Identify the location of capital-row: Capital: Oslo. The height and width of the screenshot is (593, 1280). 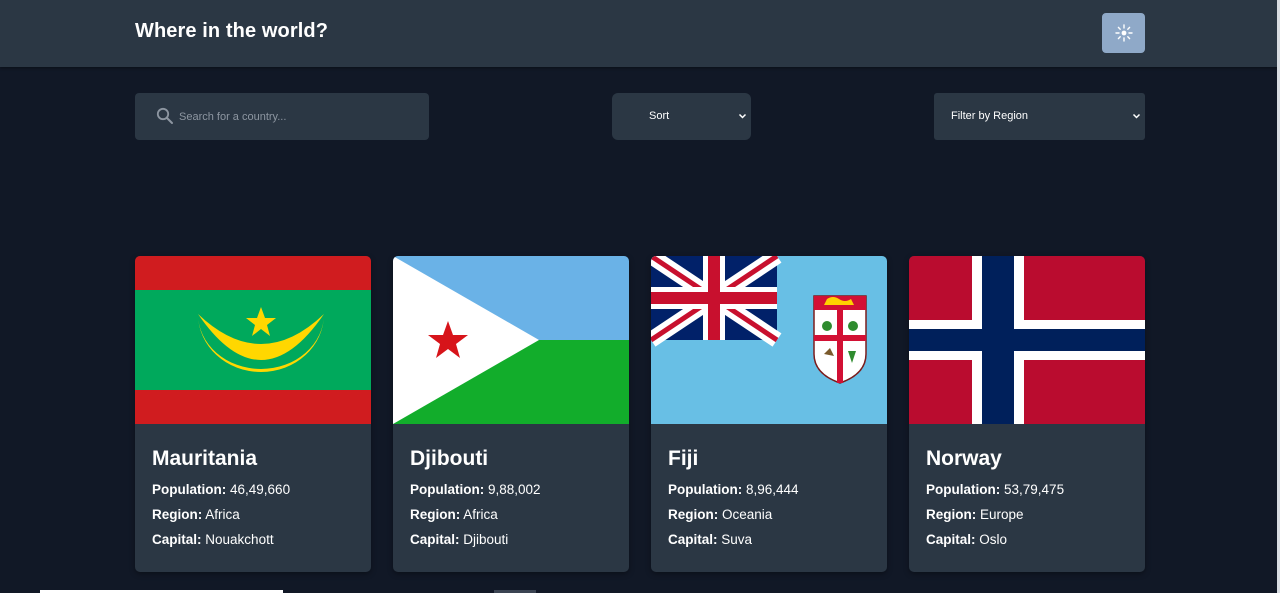
(966, 539).